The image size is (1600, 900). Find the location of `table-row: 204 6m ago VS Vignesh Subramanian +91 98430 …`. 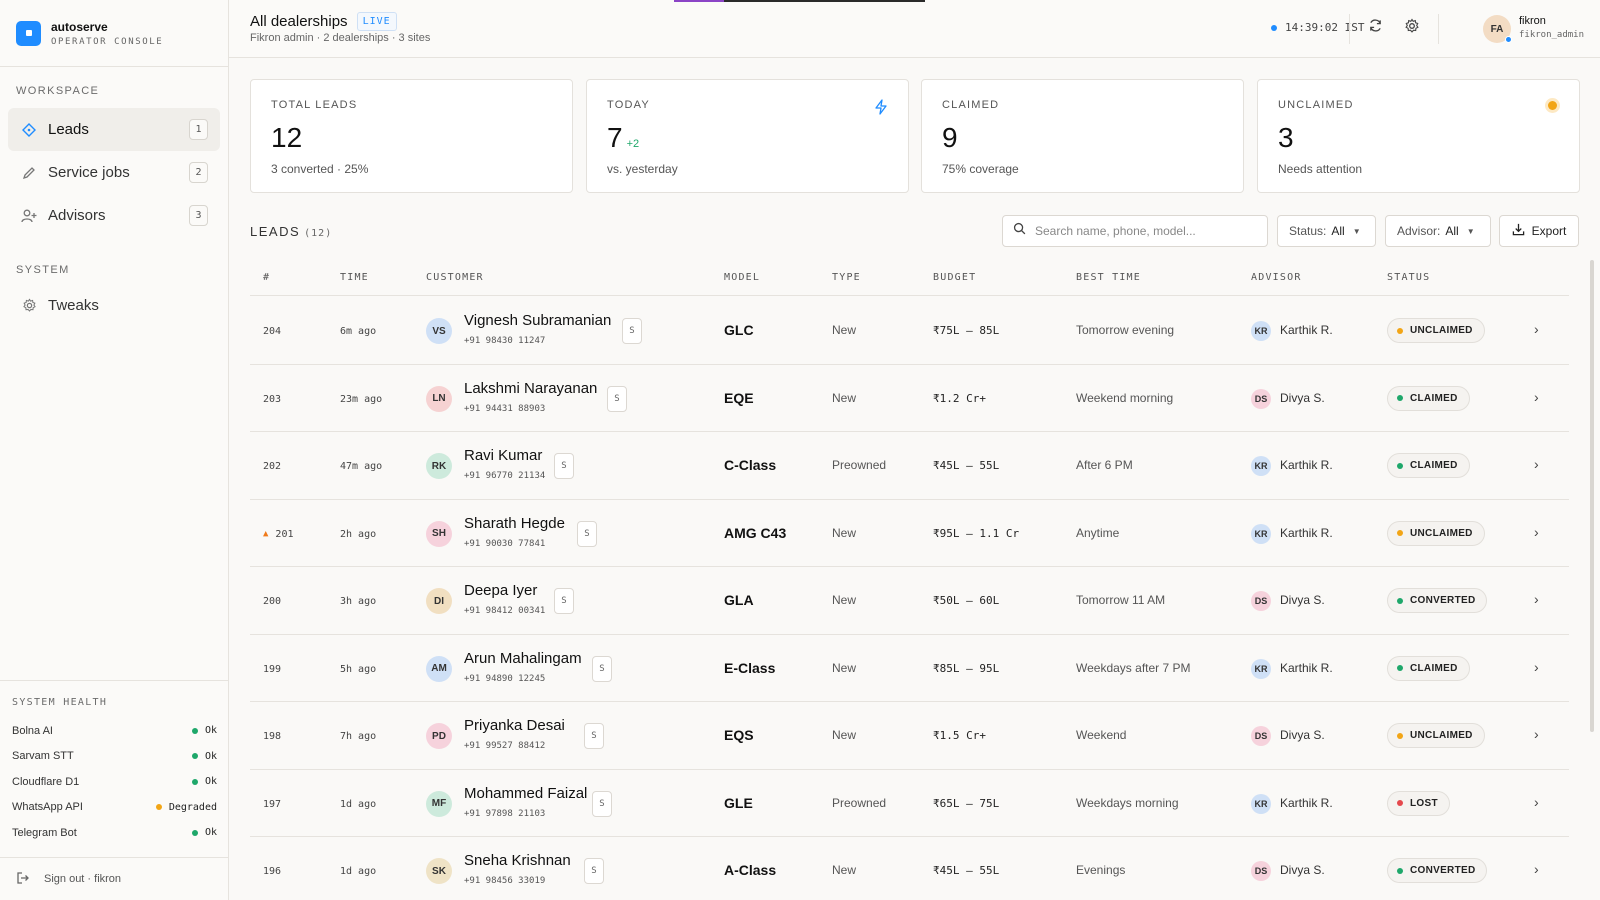

table-row: 204 6m ago VS Vignesh Subramanian +91 98430 … is located at coordinates (909, 331).